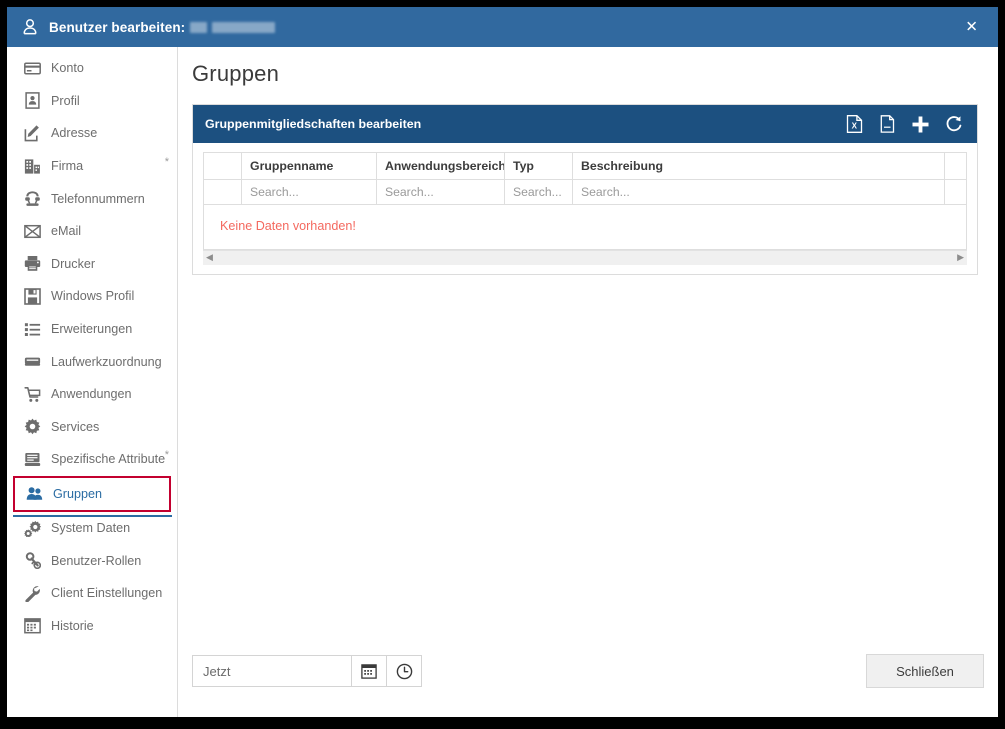 The image size is (1005, 729). What do you see at coordinates (32, 561) in the screenshot?
I see `key-user-icon` at bounding box center [32, 561].